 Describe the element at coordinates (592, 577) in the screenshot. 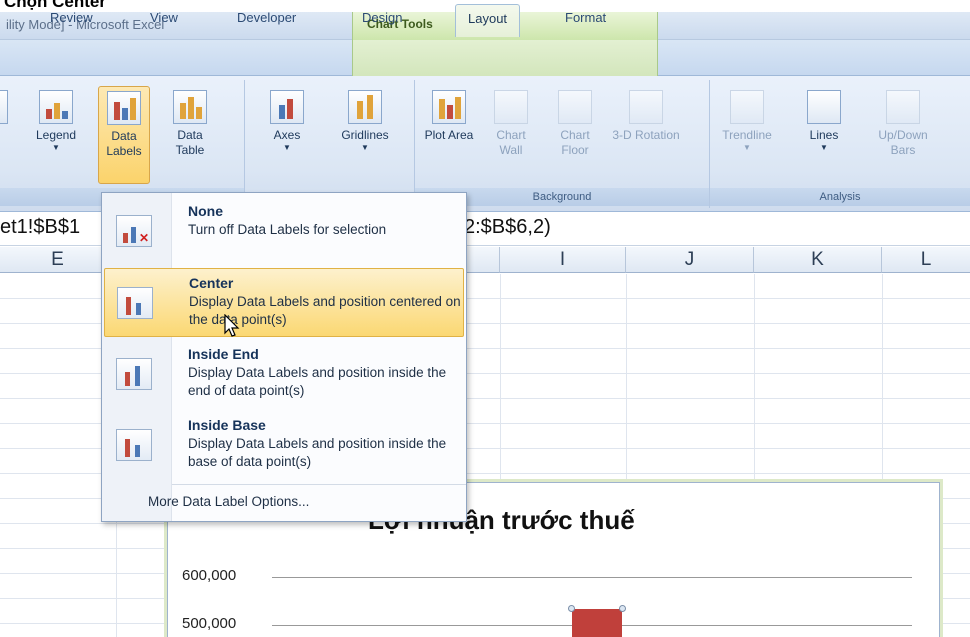

I see `gridline` at that location.